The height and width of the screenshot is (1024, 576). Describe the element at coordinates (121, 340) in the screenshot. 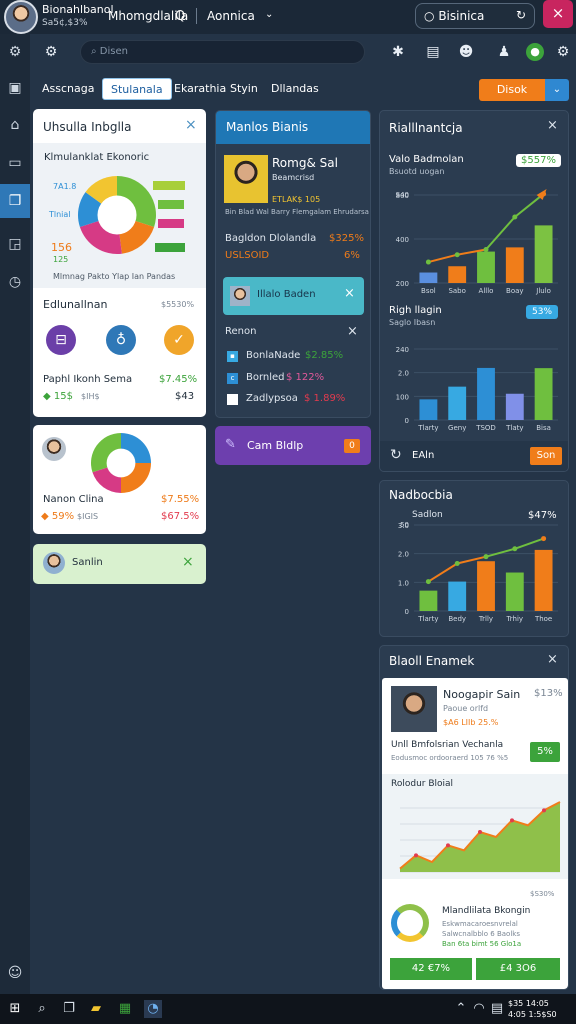

I see `stethoscope-icon: ♁` at that location.